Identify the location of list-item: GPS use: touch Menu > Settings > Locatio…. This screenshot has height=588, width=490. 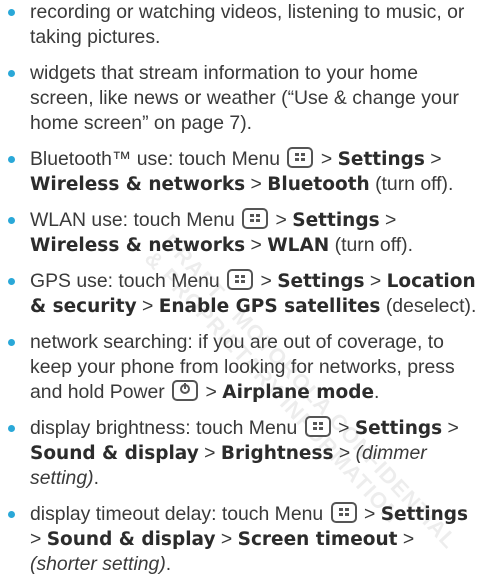
(245, 294).